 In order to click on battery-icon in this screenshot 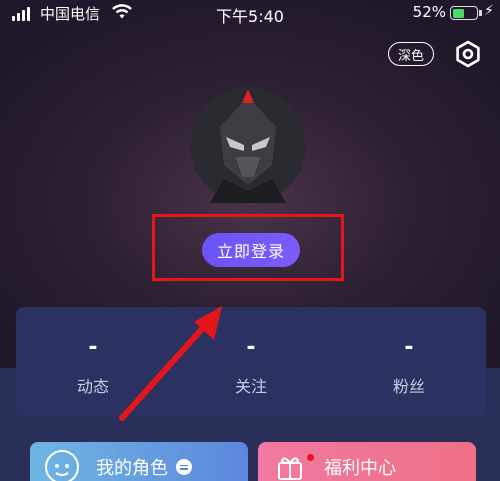, I will do `click(464, 13)`.